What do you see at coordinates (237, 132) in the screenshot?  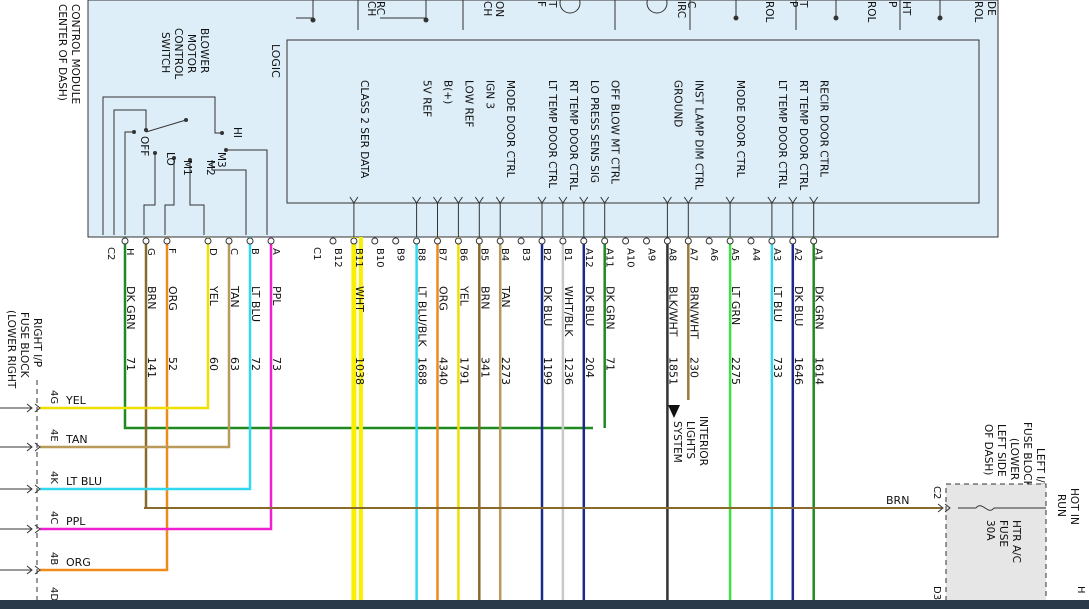 I see `switch-hi: HI` at bounding box center [237, 132].